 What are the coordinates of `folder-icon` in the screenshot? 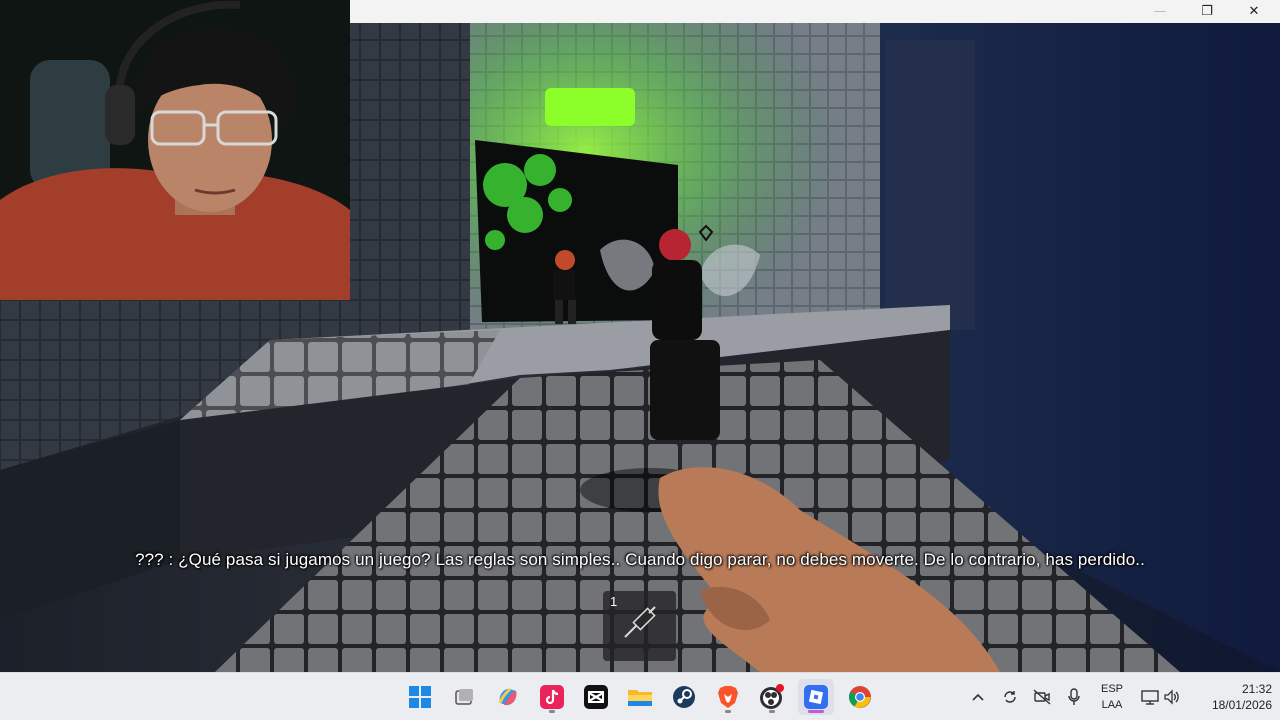 It's located at (640, 698).